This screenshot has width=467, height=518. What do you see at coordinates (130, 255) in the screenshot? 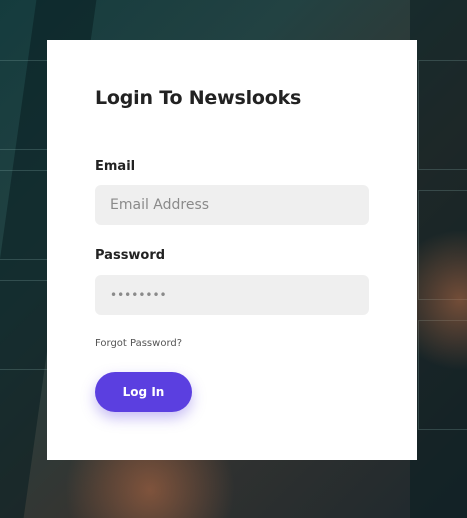
I see `password-label: Password` at bounding box center [130, 255].